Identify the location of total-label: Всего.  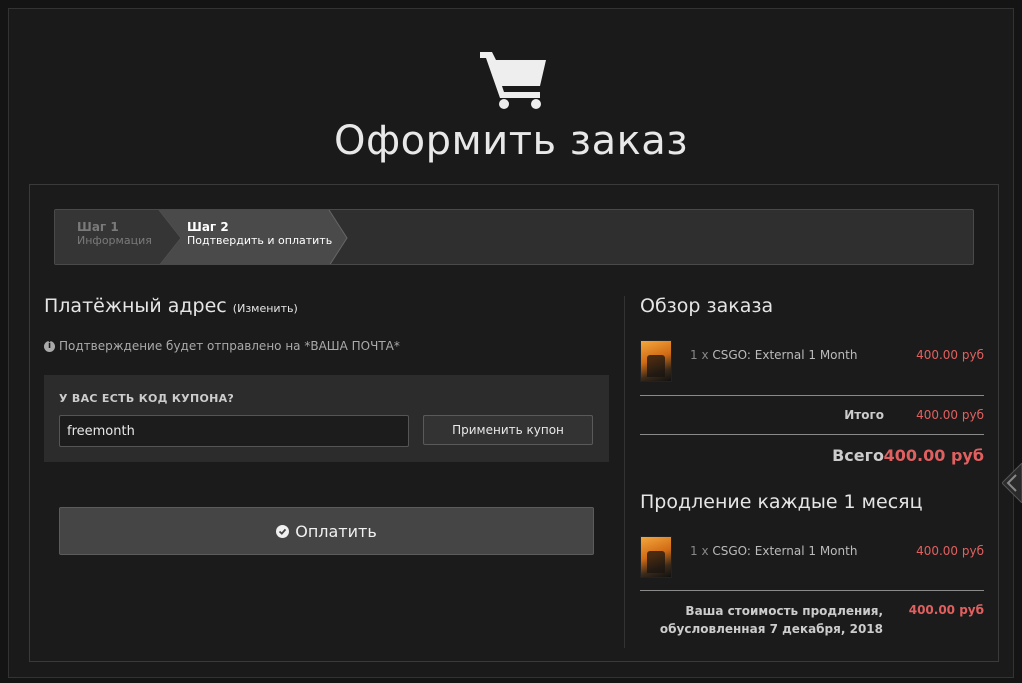
(858, 455).